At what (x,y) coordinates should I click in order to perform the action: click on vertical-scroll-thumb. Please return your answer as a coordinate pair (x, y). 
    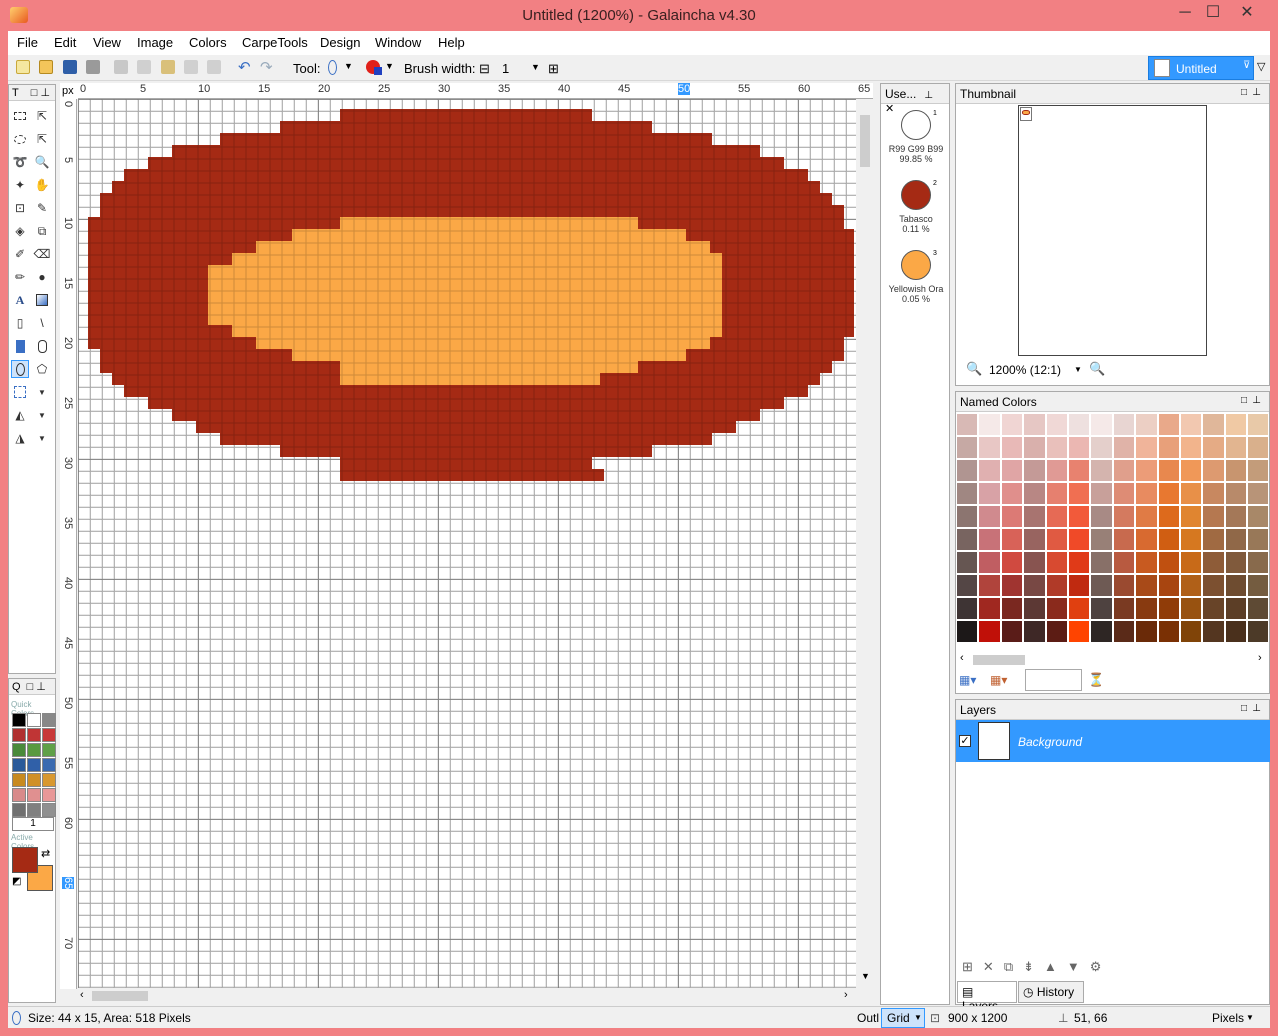
    Looking at the image, I should click on (865, 141).